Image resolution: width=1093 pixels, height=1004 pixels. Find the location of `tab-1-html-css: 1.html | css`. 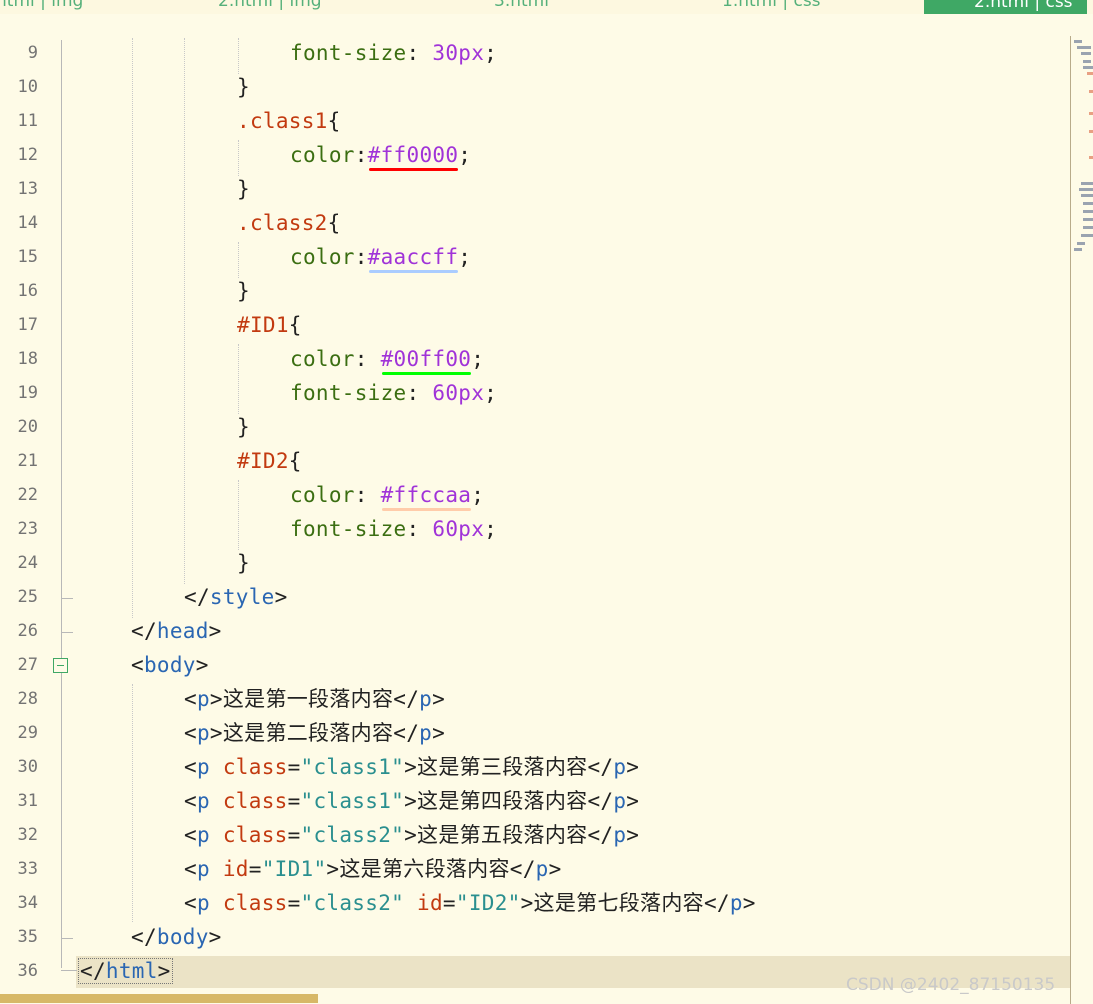

tab-1-html-css: 1.html | css is located at coordinates (771, 7).